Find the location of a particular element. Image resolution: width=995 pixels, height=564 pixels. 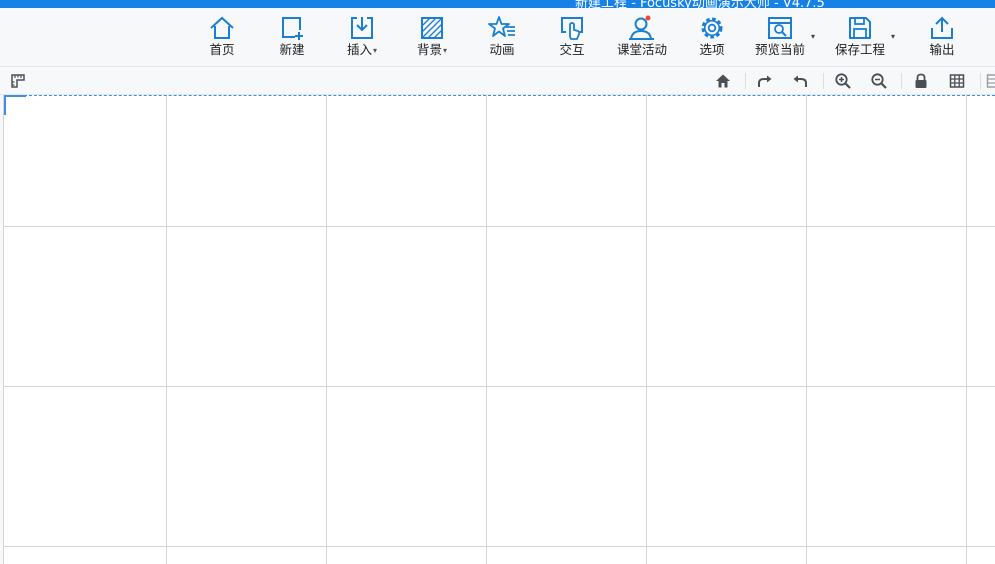

frame-corner-handle is located at coordinates (15, 105).